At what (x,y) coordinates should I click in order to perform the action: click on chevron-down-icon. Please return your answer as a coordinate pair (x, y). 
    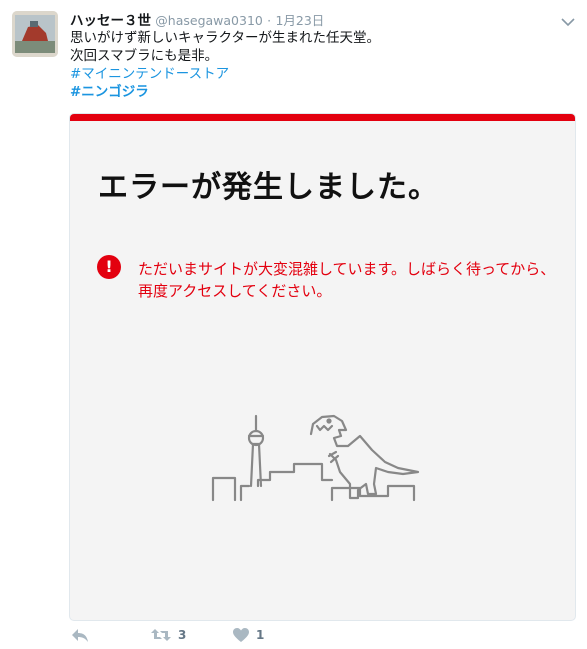
    Looking at the image, I should click on (568, 19).